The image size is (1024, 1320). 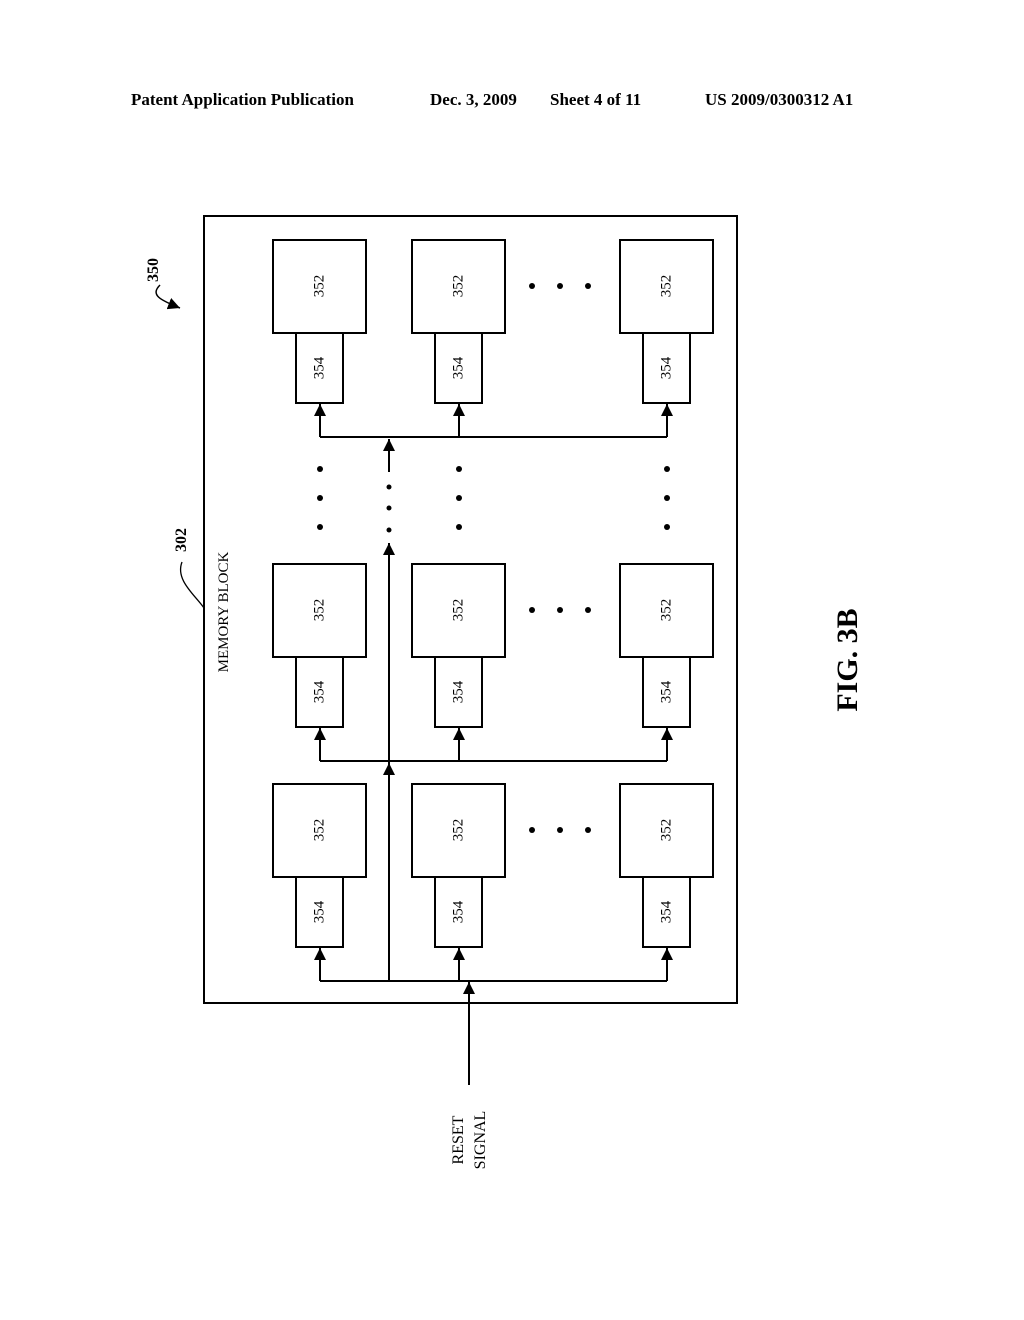 I want to click on ref-350-label: 350, so click(x=153, y=270).